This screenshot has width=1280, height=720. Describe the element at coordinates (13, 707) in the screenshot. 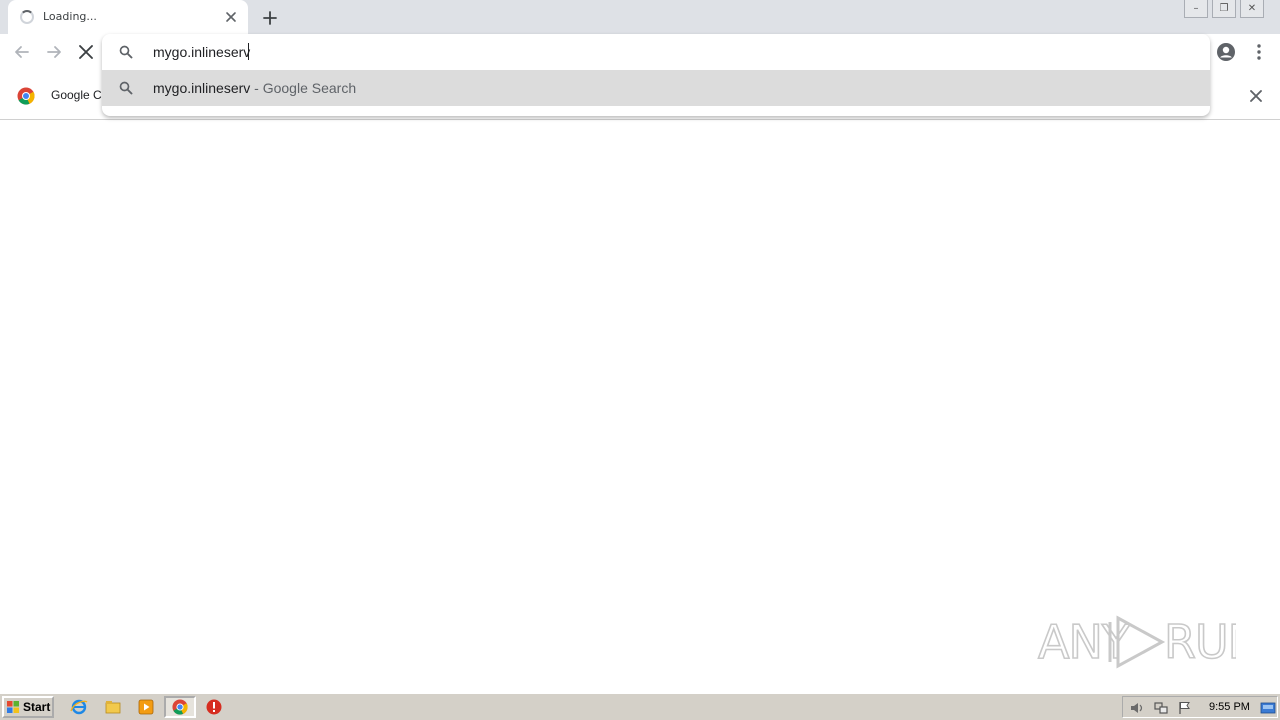

I see `windows-flag-icon` at that location.